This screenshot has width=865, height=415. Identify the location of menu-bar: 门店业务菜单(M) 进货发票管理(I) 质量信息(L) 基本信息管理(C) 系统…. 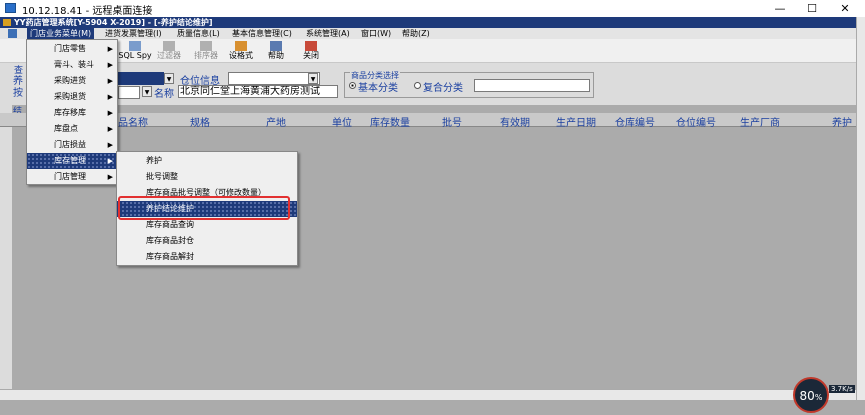
(428, 33).